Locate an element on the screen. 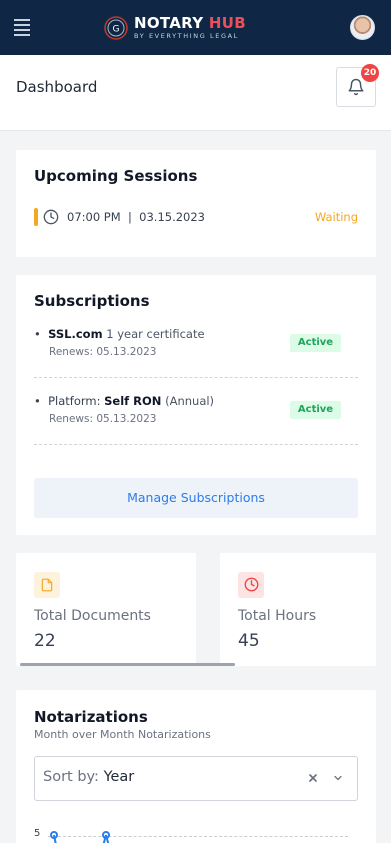 Image resolution: width=391 pixels, height=843 pixels. chart-series is located at coordinates (80, 837).